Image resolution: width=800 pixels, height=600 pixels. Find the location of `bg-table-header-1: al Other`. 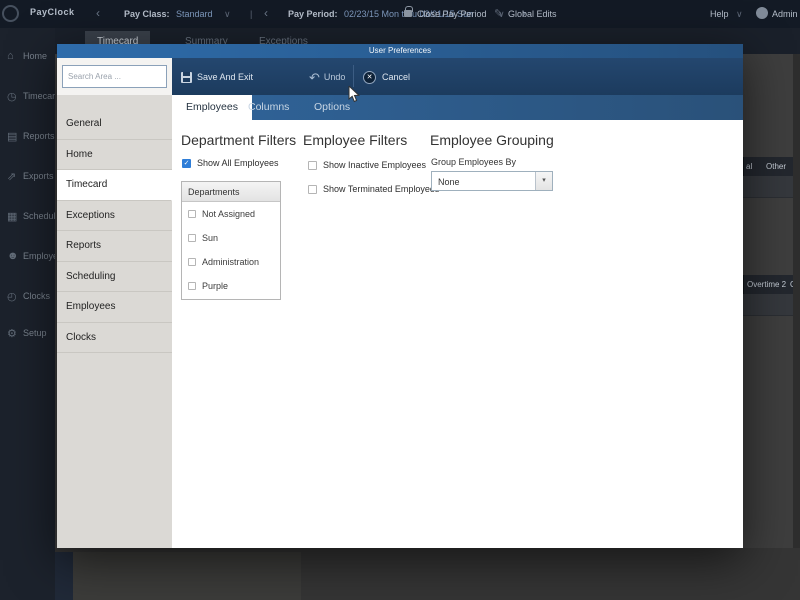

bg-table-header-1: al Other is located at coordinates (768, 166).